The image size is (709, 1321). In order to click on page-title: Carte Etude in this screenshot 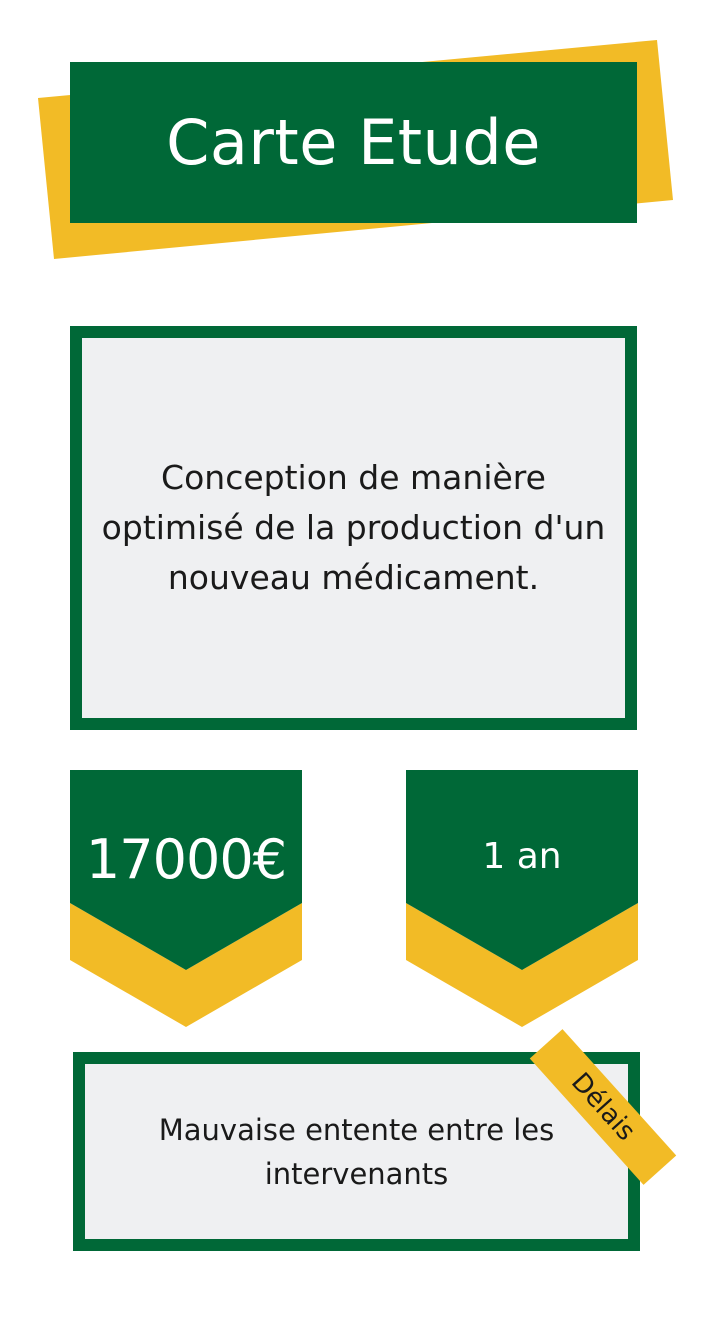, I will do `click(353, 142)`.